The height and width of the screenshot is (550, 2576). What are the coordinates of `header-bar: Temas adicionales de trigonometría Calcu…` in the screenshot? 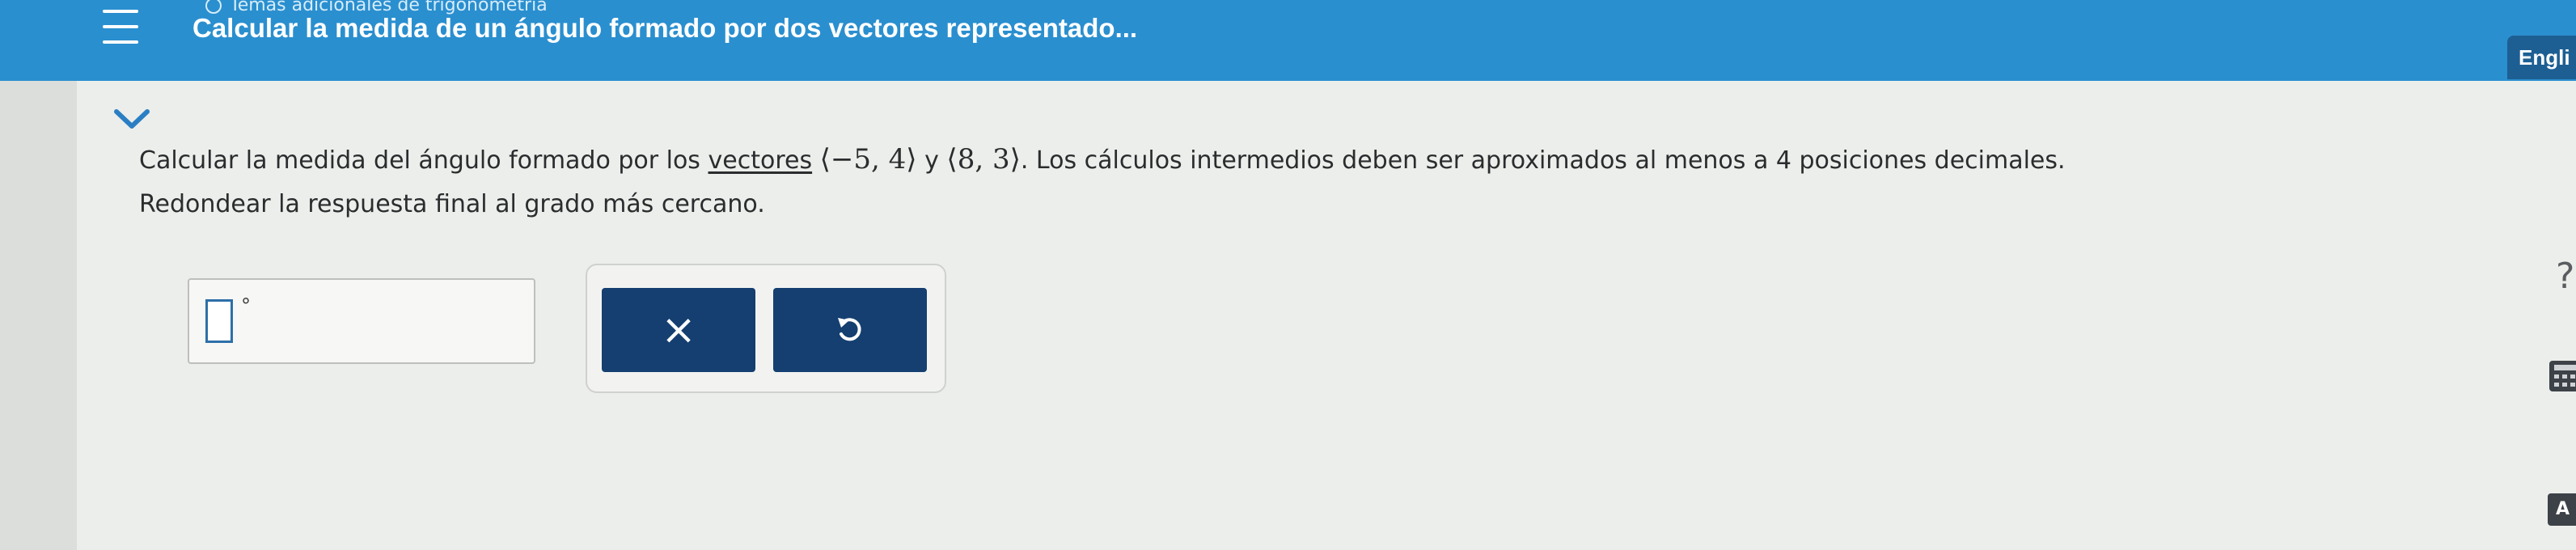 It's located at (1288, 40).